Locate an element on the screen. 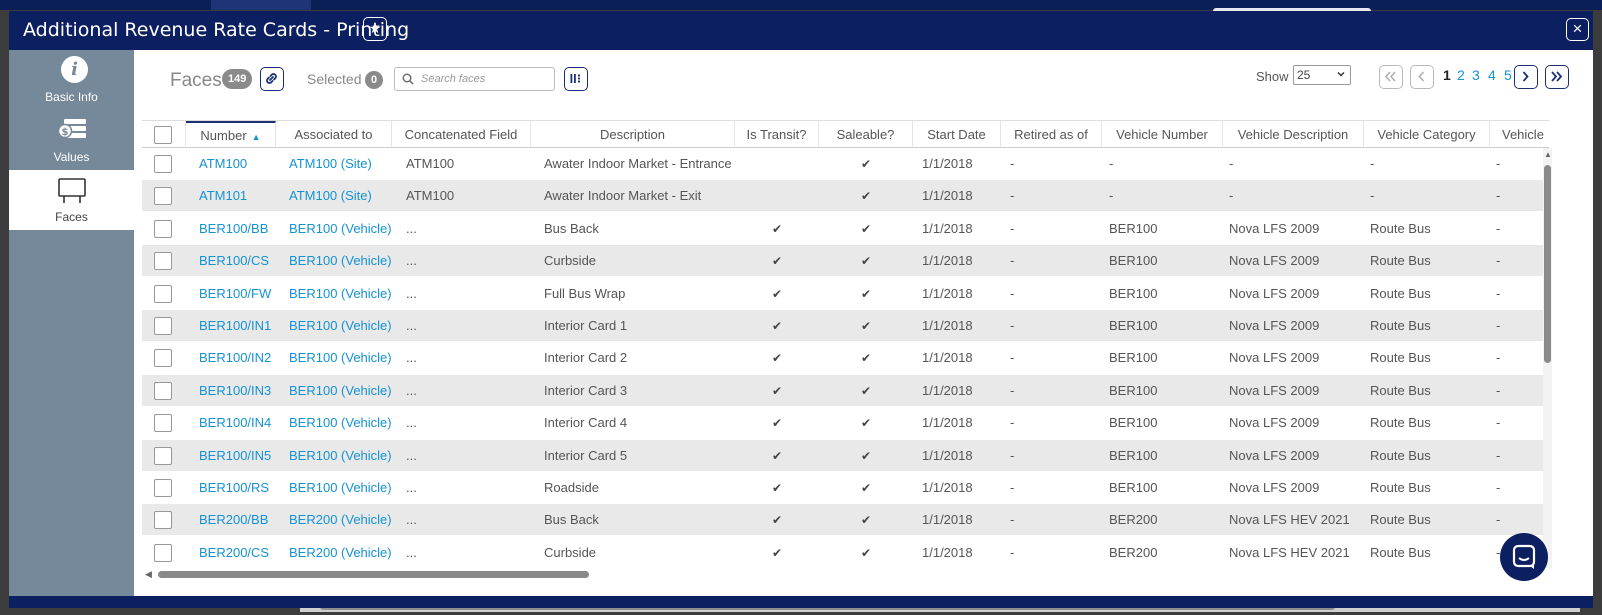  column-header-number: Number ▲ is located at coordinates (231, 134).